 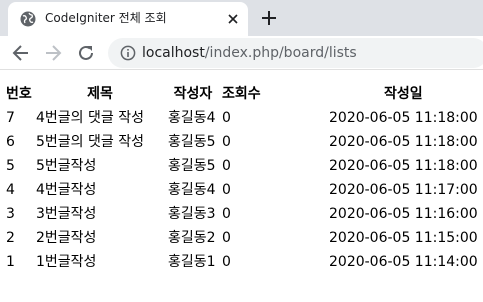 What do you see at coordinates (403, 214) in the screenshot?
I see `cell-date: 2020-06-05 11:16:00` at bounding box center [403, 214].